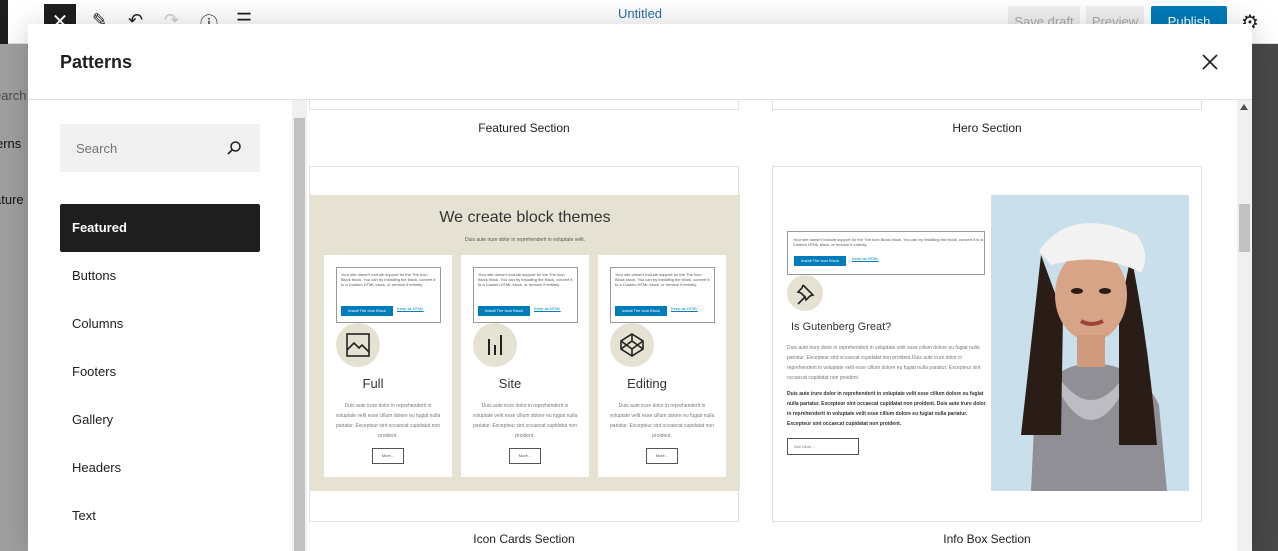 This screenshot has width=1278, height=551. Describe the element at coordinates (1210, 62) in the screenshot. I see `close-icon` at that location.